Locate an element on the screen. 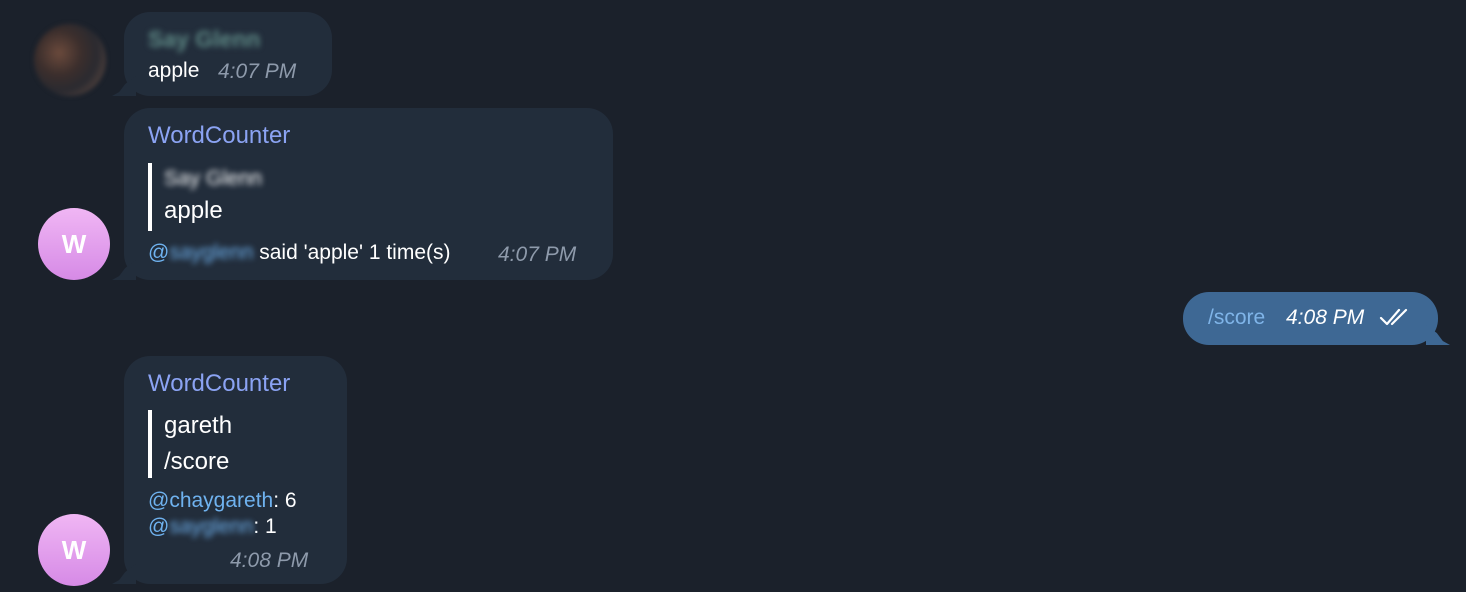 Image resolution: width=1466 pixels, height=592 pixels. sender-name: Say Glenn is located at coordinates (204, 39).